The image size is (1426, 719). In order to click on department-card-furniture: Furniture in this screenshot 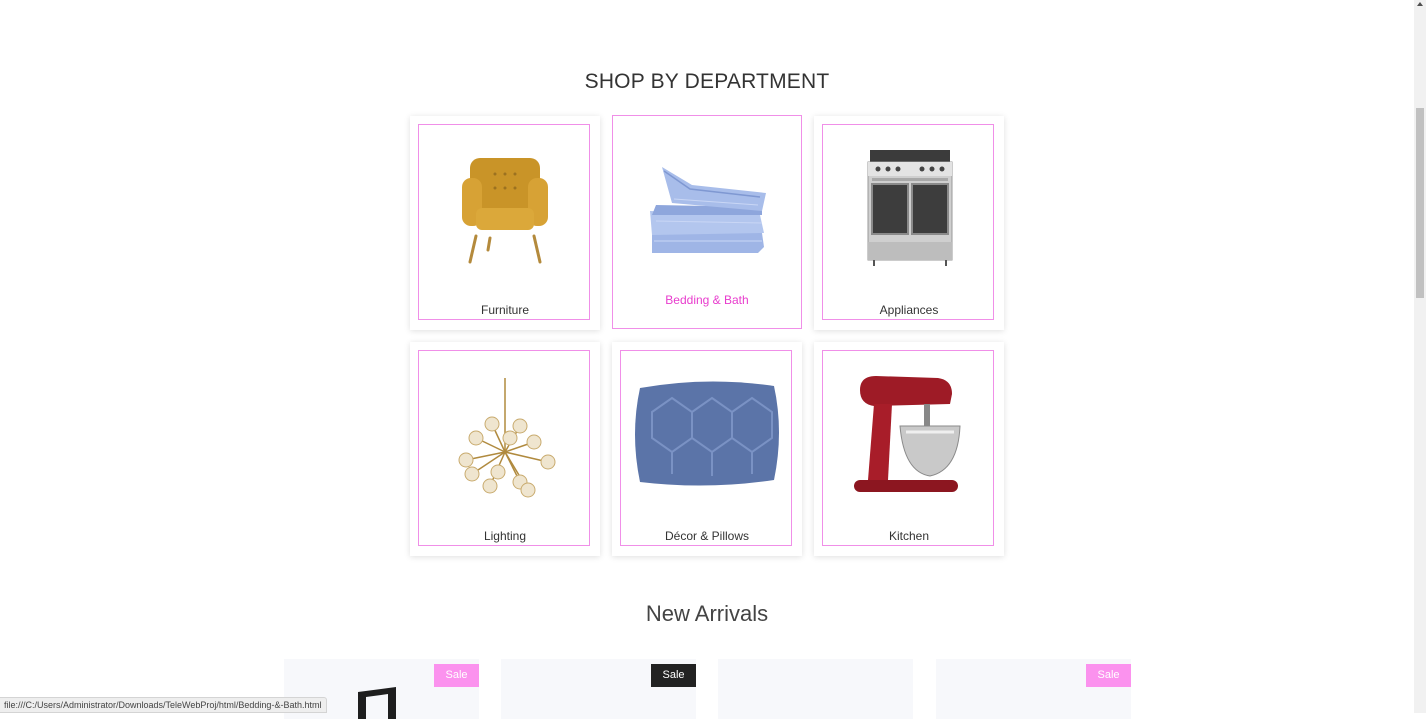, I will do `click(505, 223)`.